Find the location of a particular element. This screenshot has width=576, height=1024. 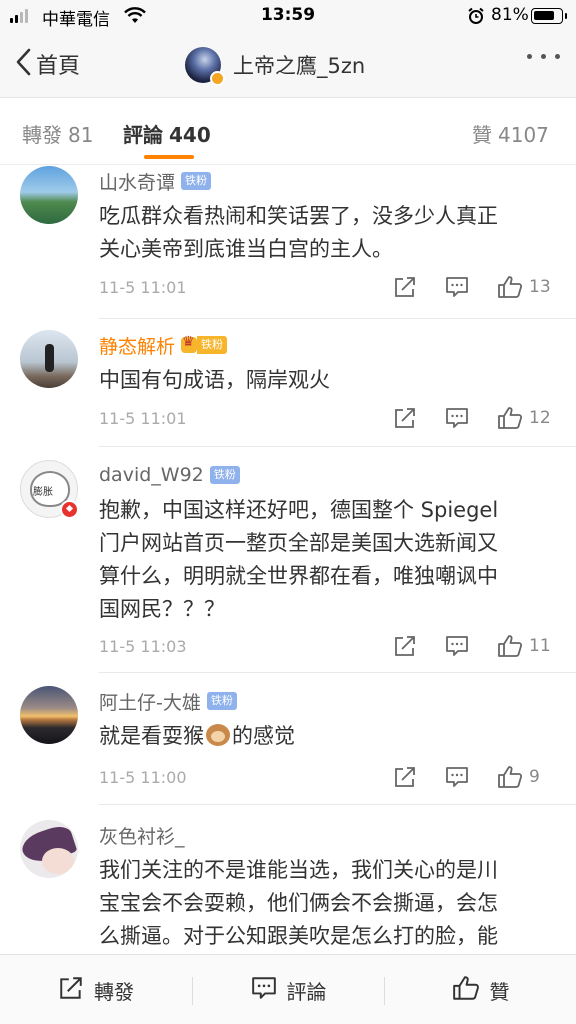

like-button: 12 is located at coordinates (528, 418).